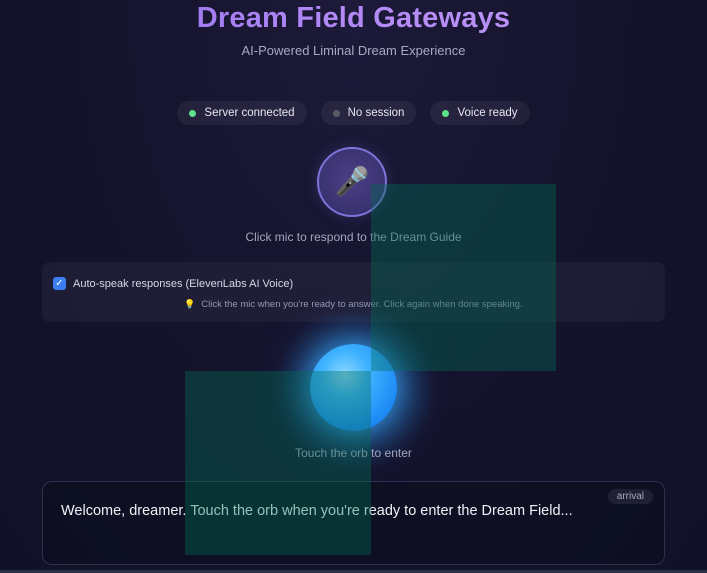 This screenshot has width=707, height=573. What do you see at coordinates (353, 50) in the screenshot?
I see `page-subtitle: AI-Powered Liminal Dream Experience` at bounding box center [353, 50].